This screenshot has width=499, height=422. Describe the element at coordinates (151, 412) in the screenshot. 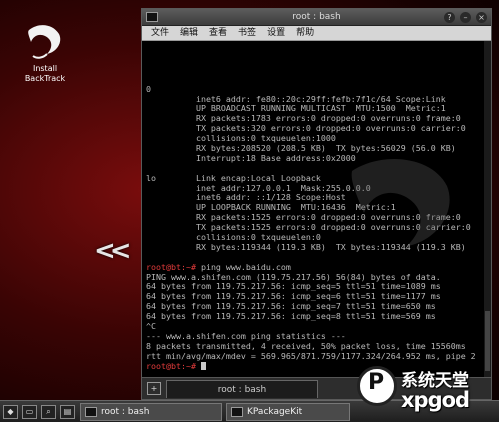

I see `task-root-bash: root : bash` at that location.